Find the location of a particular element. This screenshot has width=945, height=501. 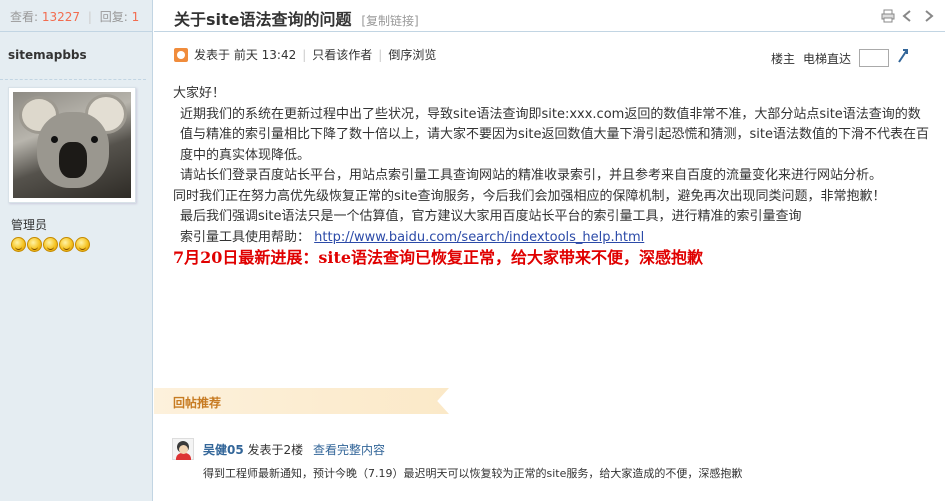

floor-label: 楼主 is located at coordinates (782, 58).